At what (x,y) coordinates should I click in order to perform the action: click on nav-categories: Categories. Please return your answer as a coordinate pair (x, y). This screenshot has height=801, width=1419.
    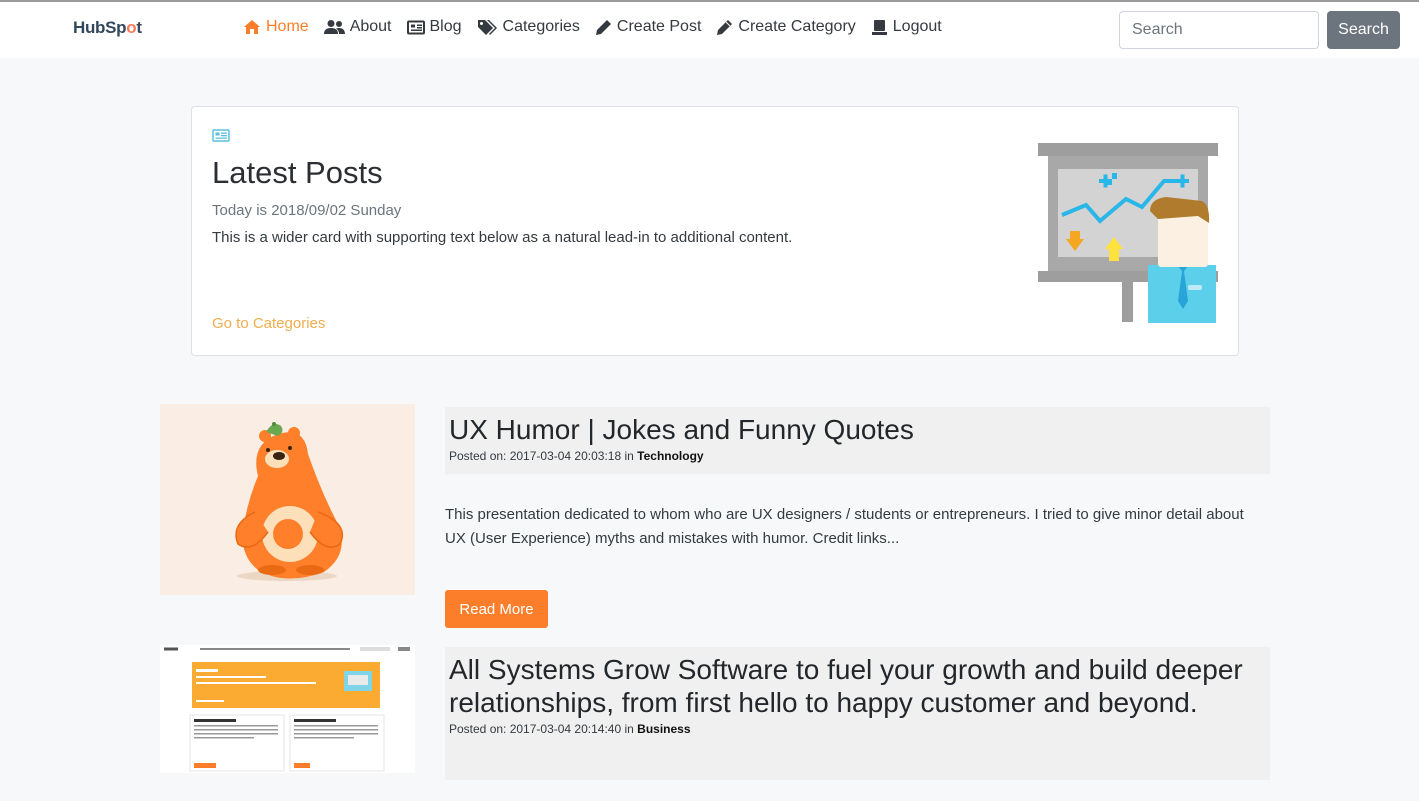
    Looking at the image, I should click on (528, 27).